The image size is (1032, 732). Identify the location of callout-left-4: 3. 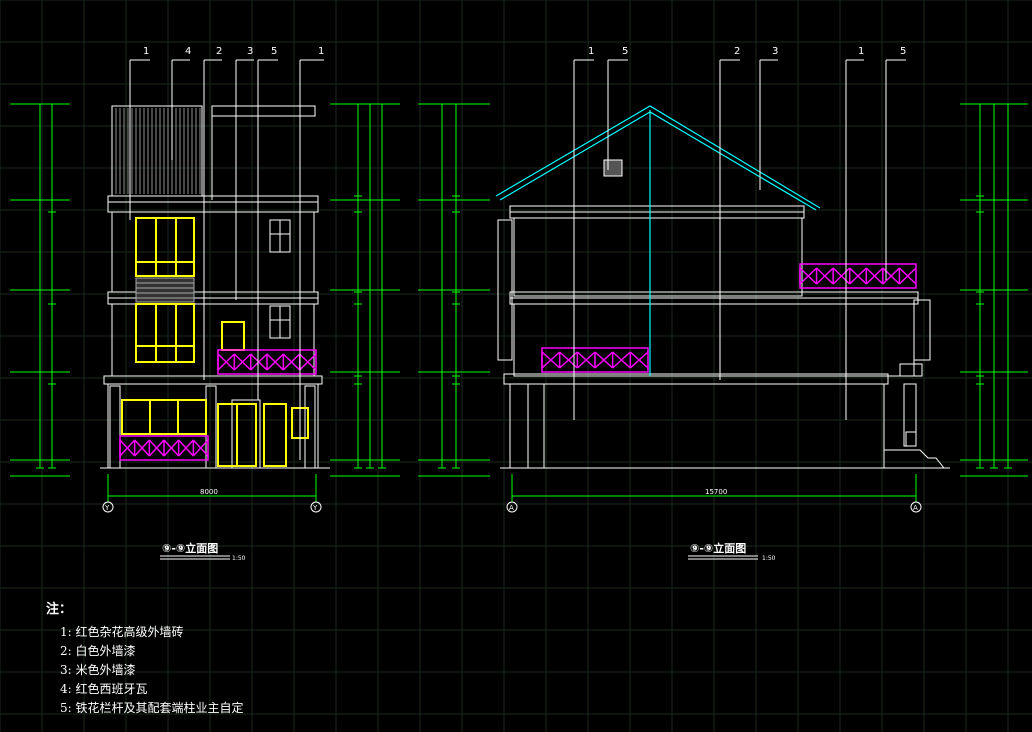
(250, 51).